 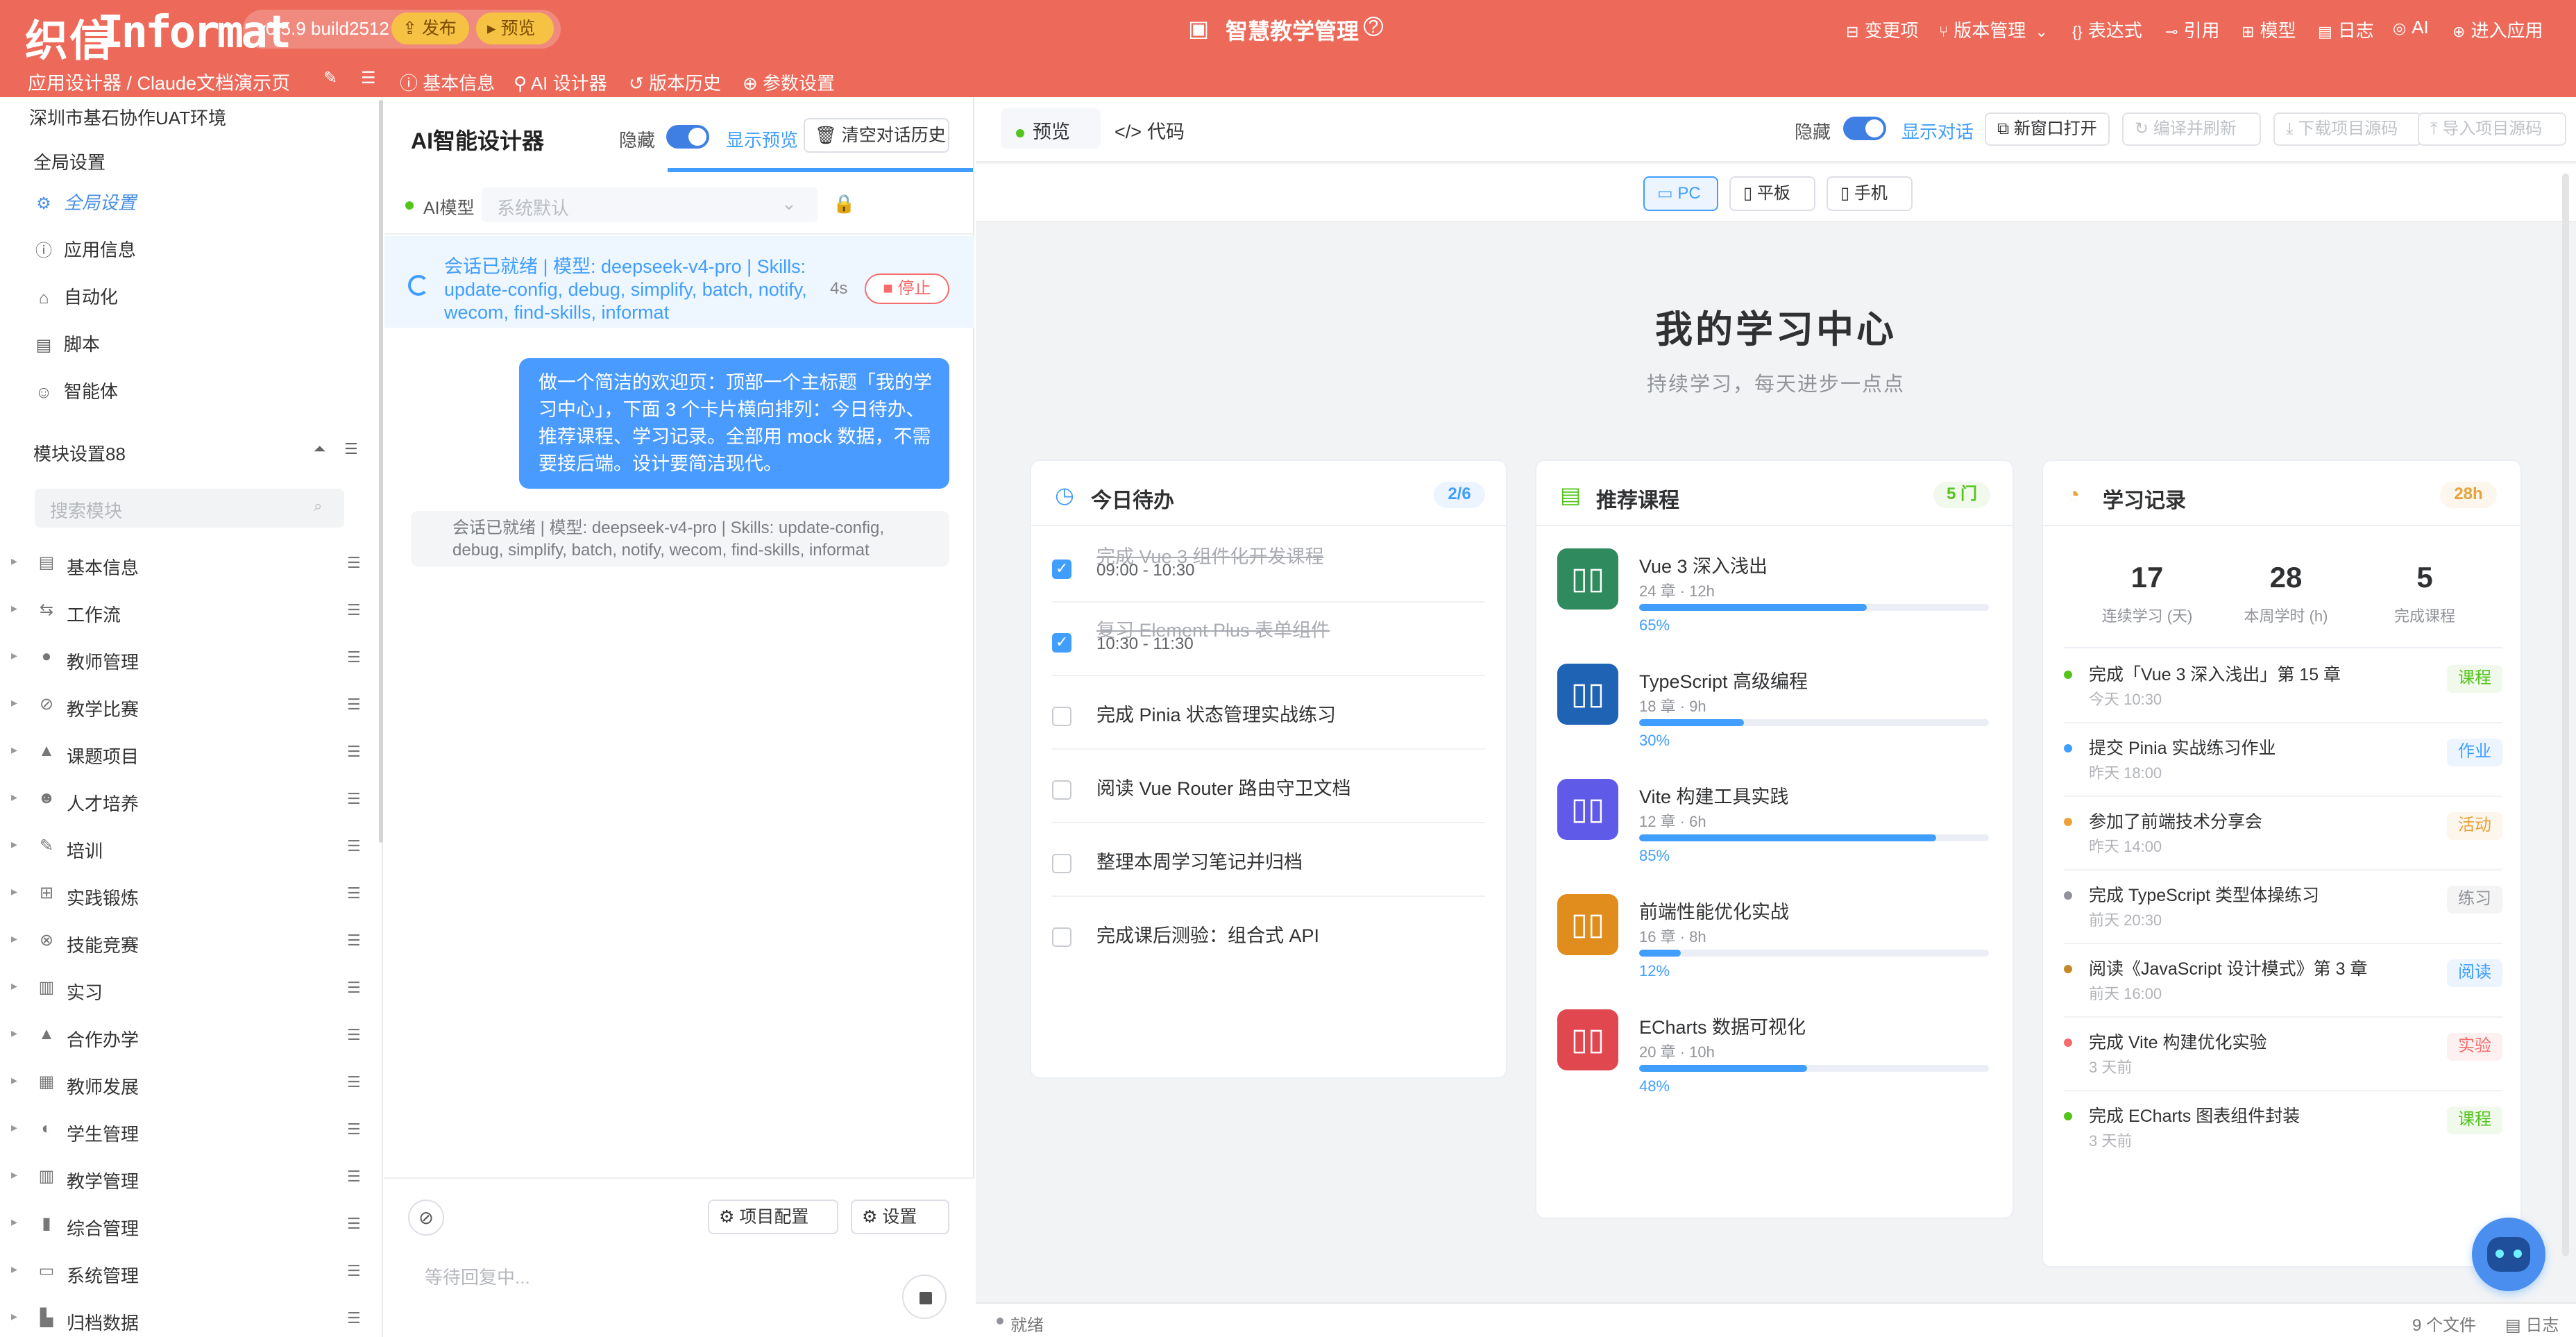 What do you see at coordinates (2107, 30) in the screenshot?
I see `link-expression: {} 表达式` at bounding box center [2107, 30].